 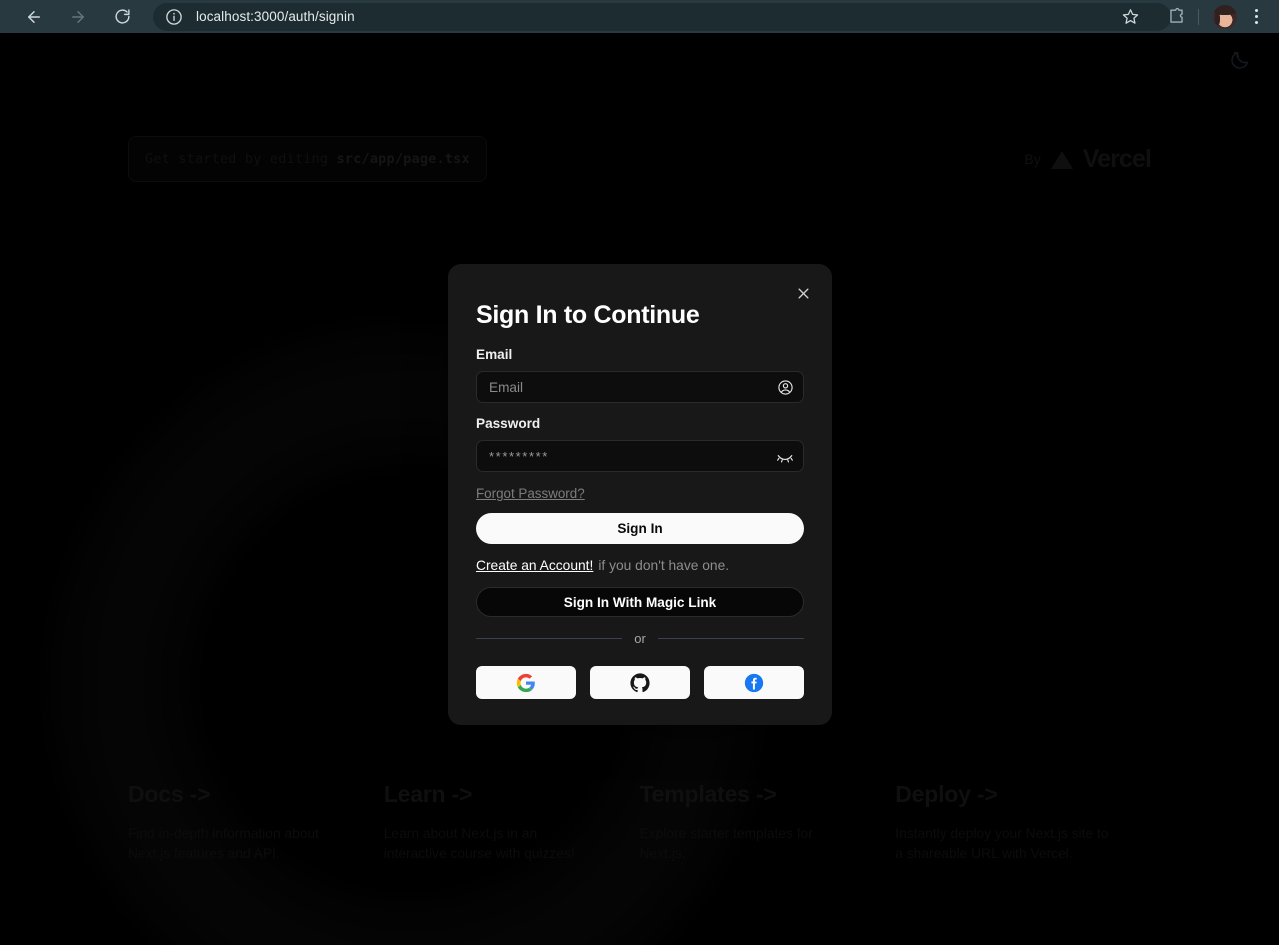 I want to click on avatar, so click(x=1225, y=16).